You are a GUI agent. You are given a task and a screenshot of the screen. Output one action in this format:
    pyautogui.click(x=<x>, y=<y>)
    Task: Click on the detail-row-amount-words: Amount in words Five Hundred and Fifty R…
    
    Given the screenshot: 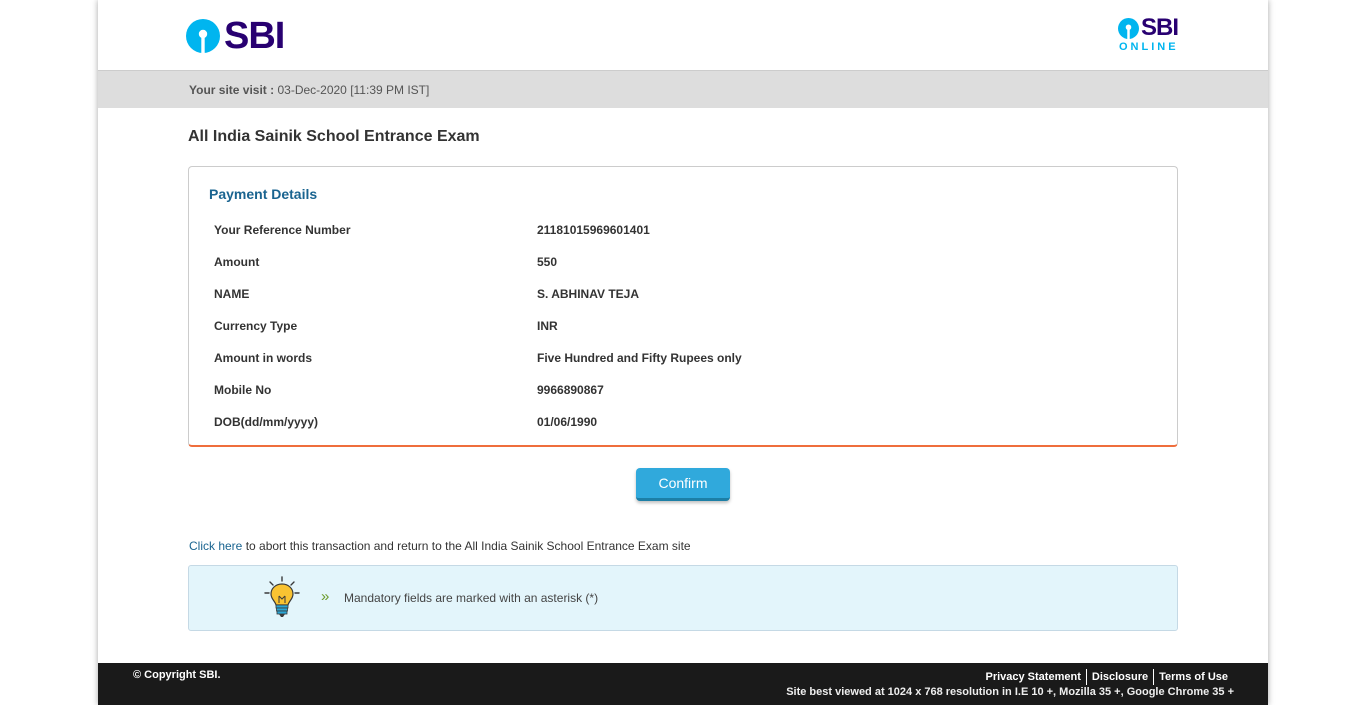 What is the action you would take?
    pyautogui.click(x=684, y=358)
    